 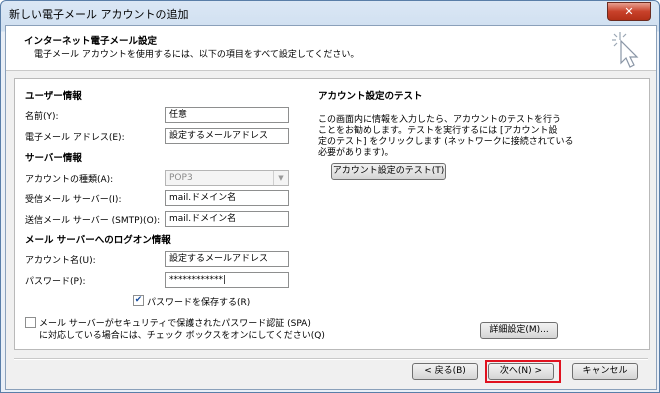 What do you see at coordinates (629, 11) in the screenshot?
I see `close-button: ✕` at bounding box center [629, 11].